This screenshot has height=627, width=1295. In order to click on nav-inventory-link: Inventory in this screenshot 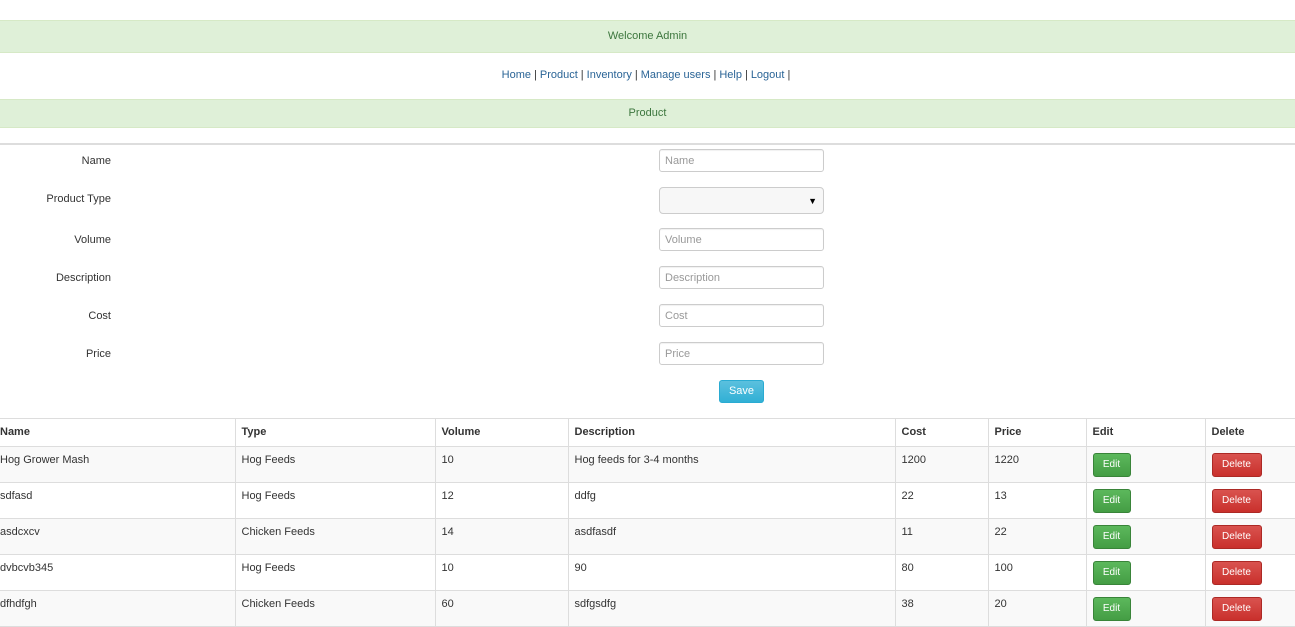, I will do `click(609, 75)`.